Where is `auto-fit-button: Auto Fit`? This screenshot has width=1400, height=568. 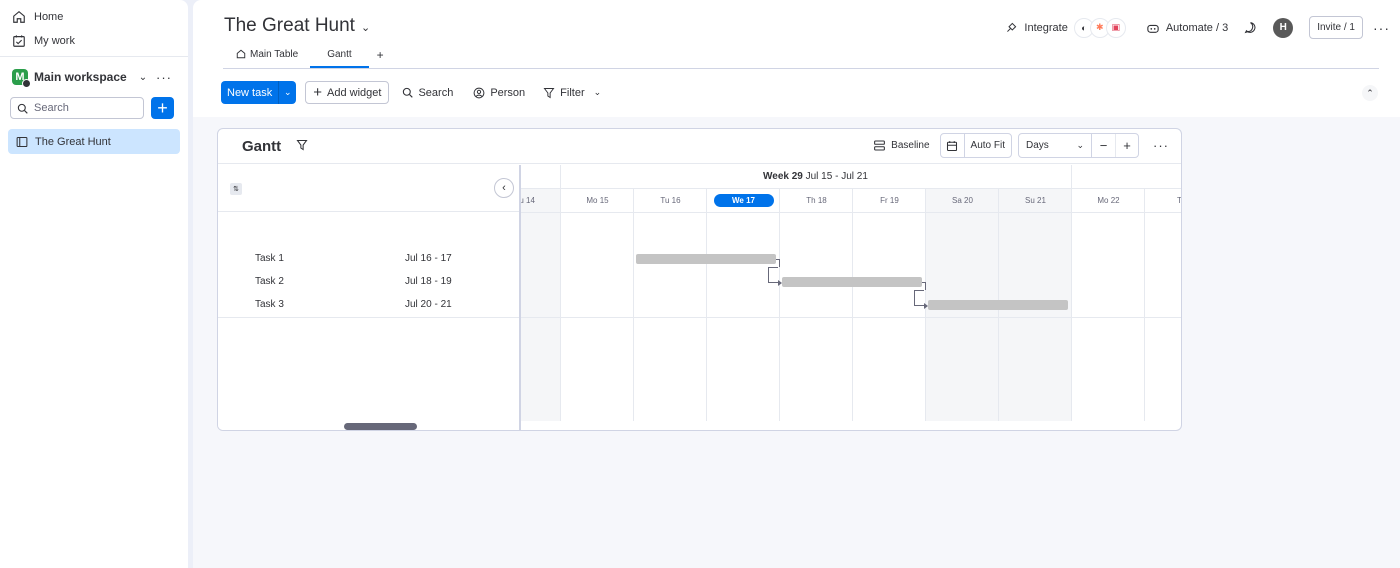
auto-fit-button: Auto Fit is located at coordinates (975, 145).